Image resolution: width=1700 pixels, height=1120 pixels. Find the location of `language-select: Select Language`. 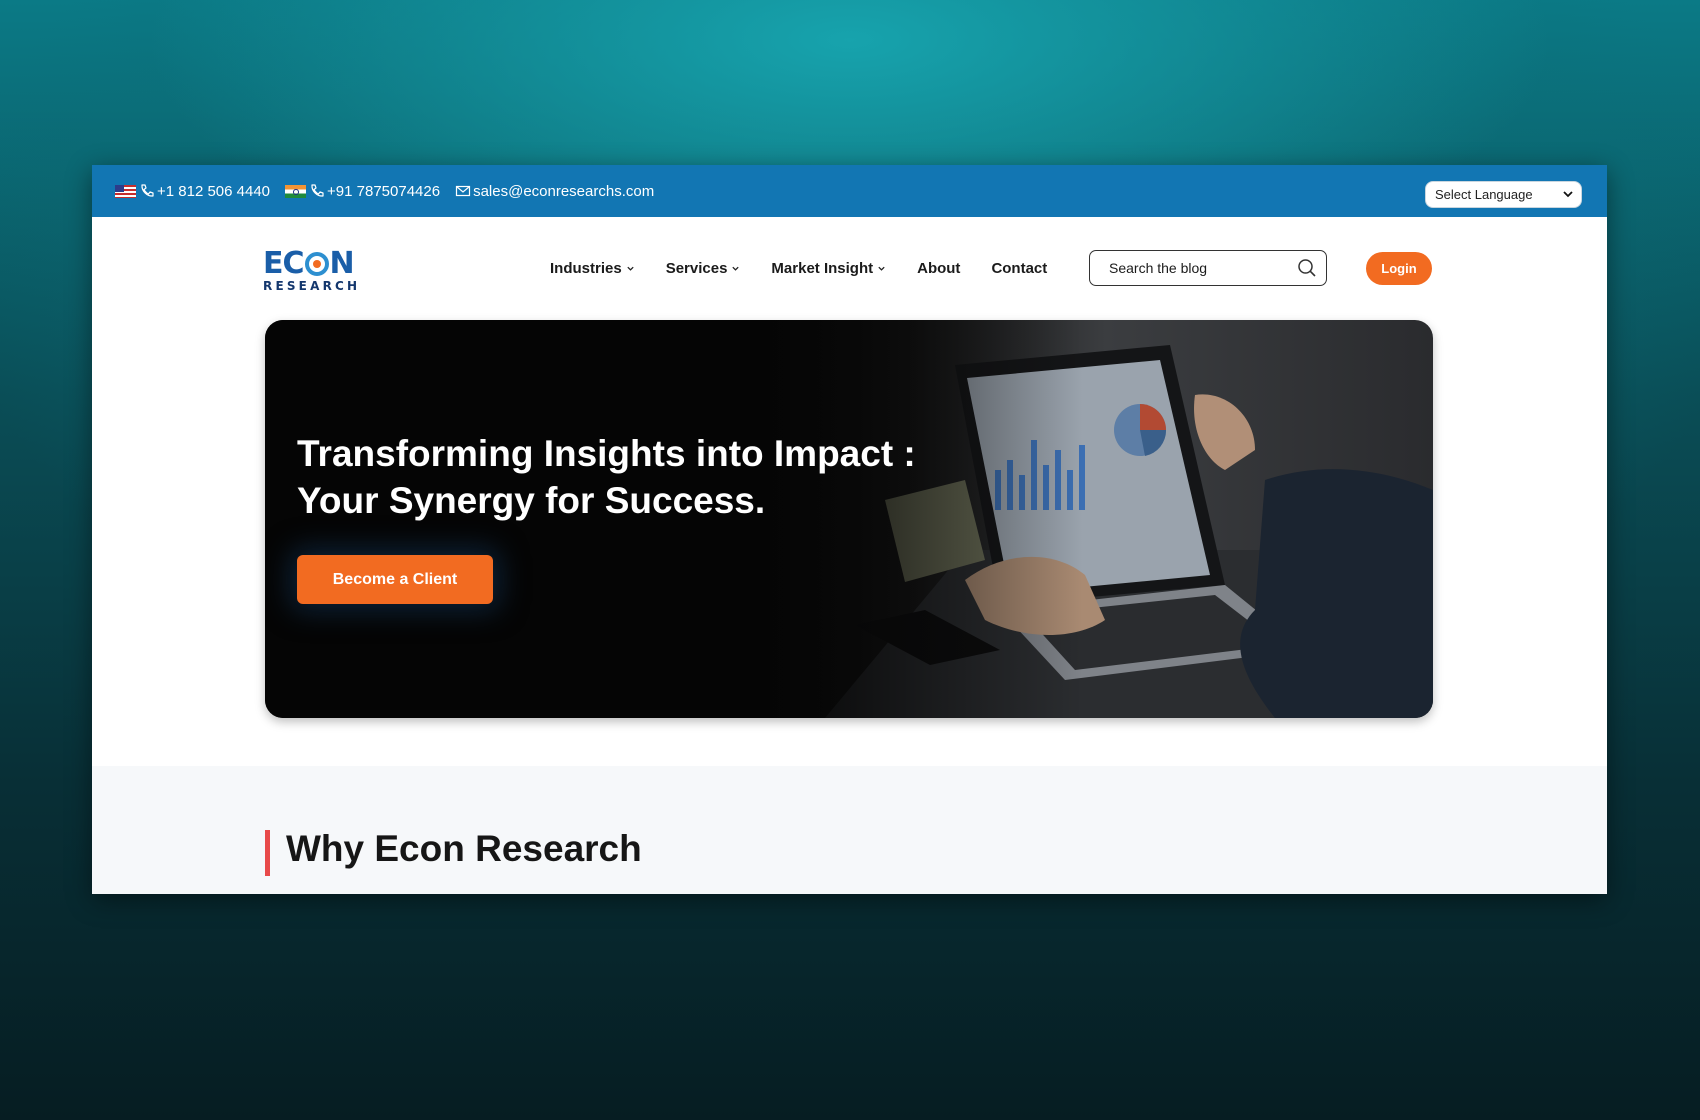

language-select: Select Language is located at coordinates (1503, 194).